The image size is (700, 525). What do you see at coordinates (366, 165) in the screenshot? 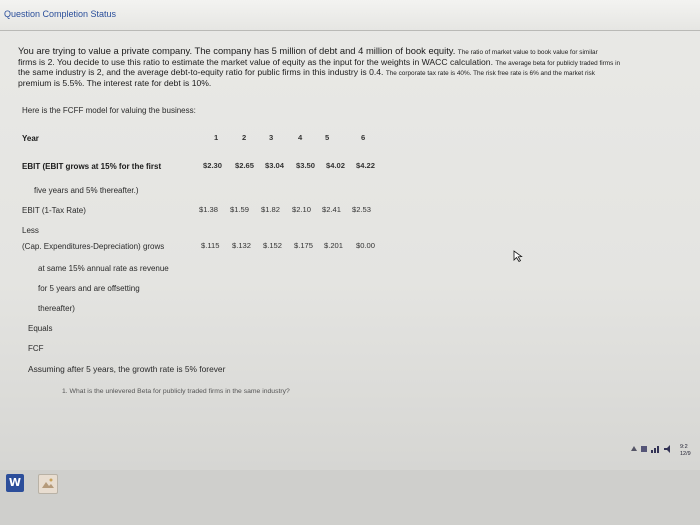
I see `ebit-cell: $4.22` at bounding box center [366, 165].